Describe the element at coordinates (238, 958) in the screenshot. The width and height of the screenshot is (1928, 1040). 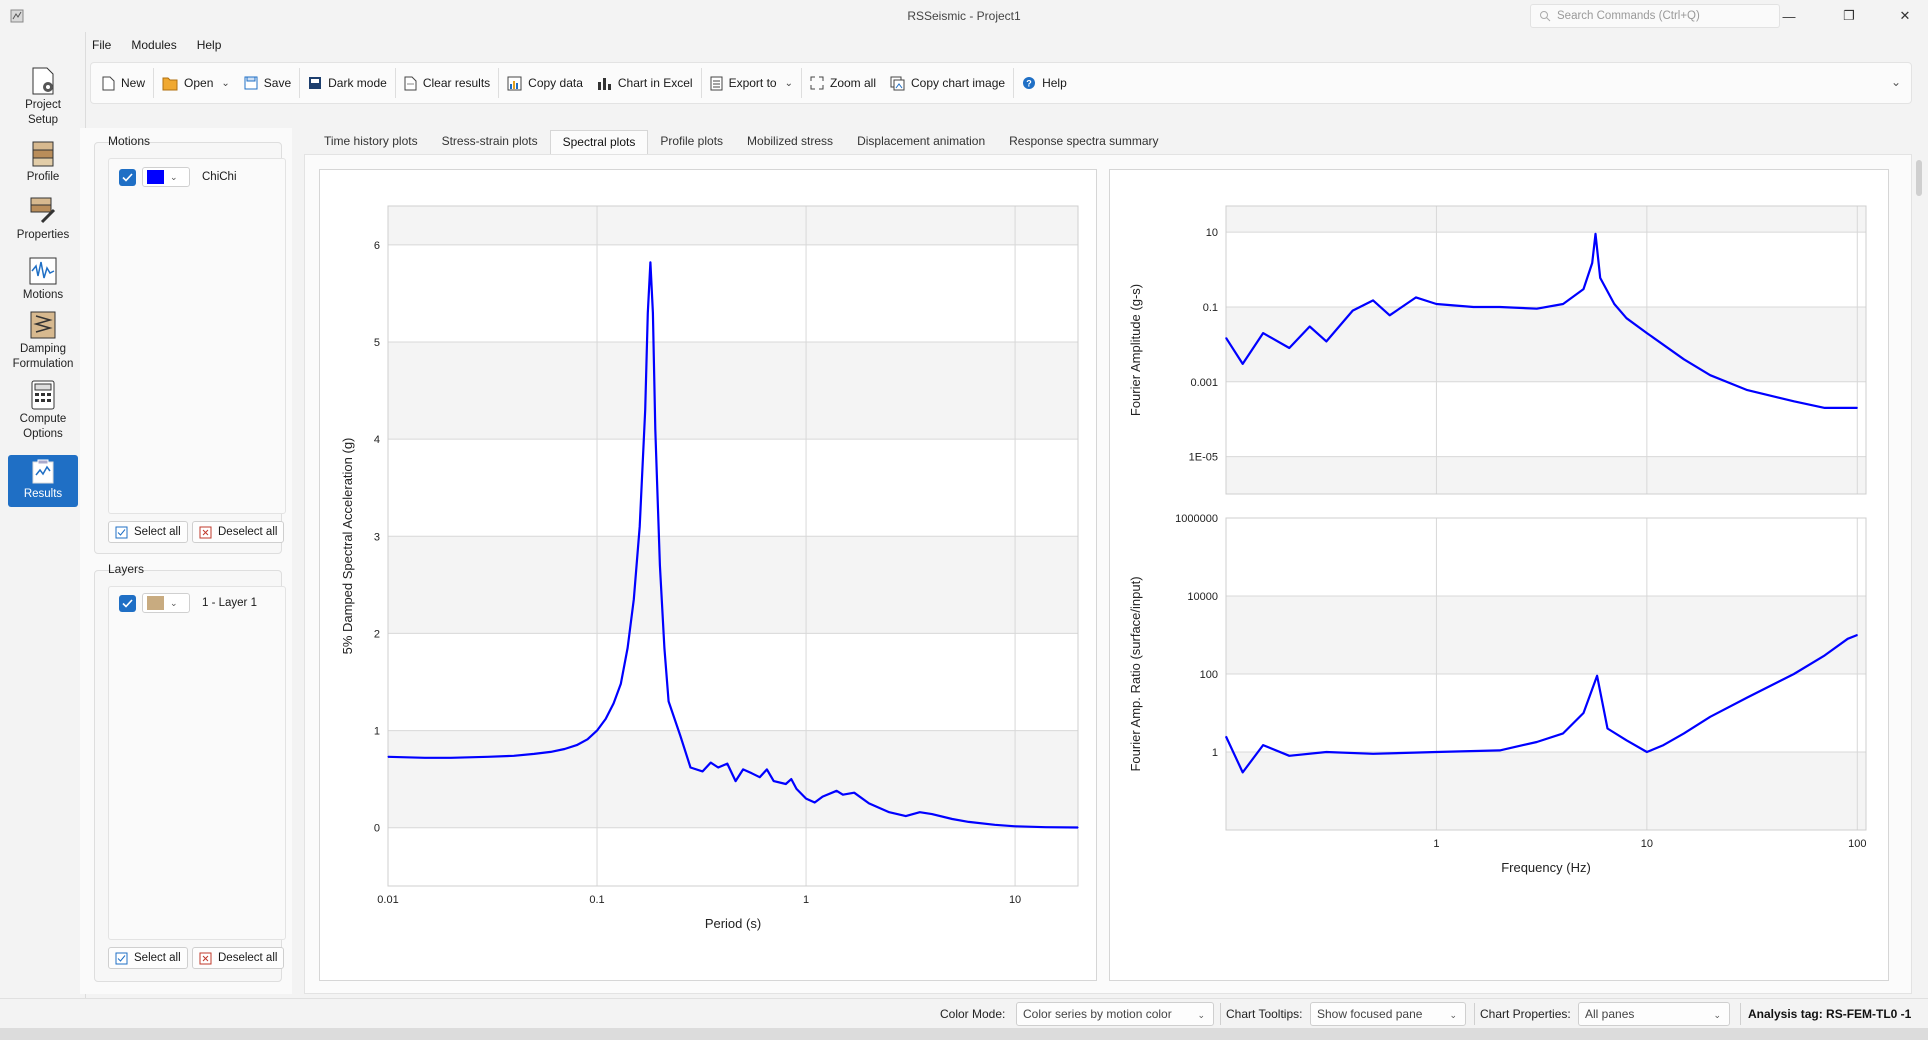
I see `layers-deselect-all-button: Deselect all` at that location.